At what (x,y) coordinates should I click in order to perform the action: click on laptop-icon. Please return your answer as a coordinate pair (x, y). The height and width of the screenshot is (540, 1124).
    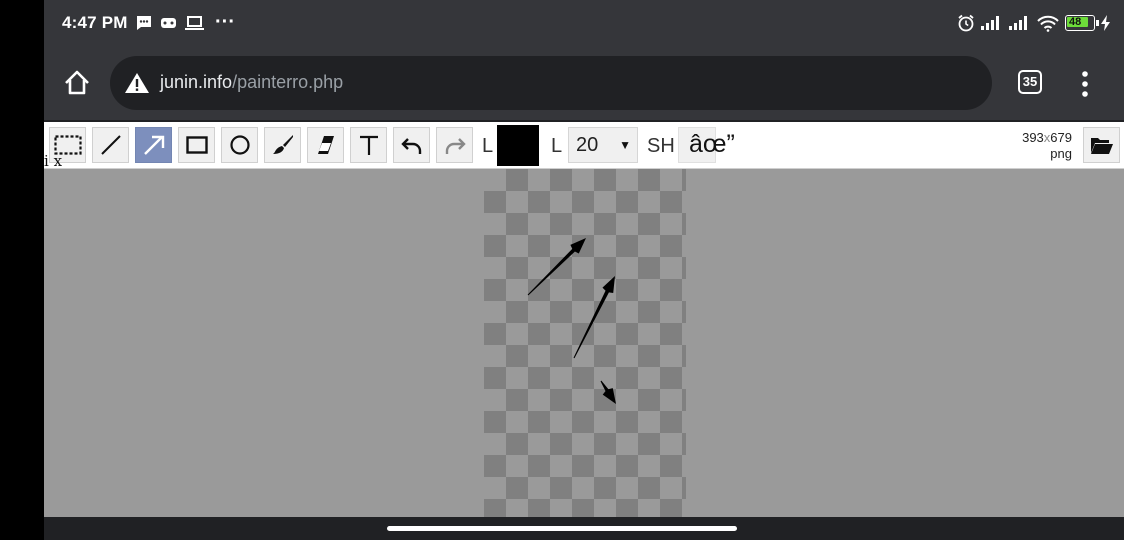
    Looking at the image, I should click on (194, 23).